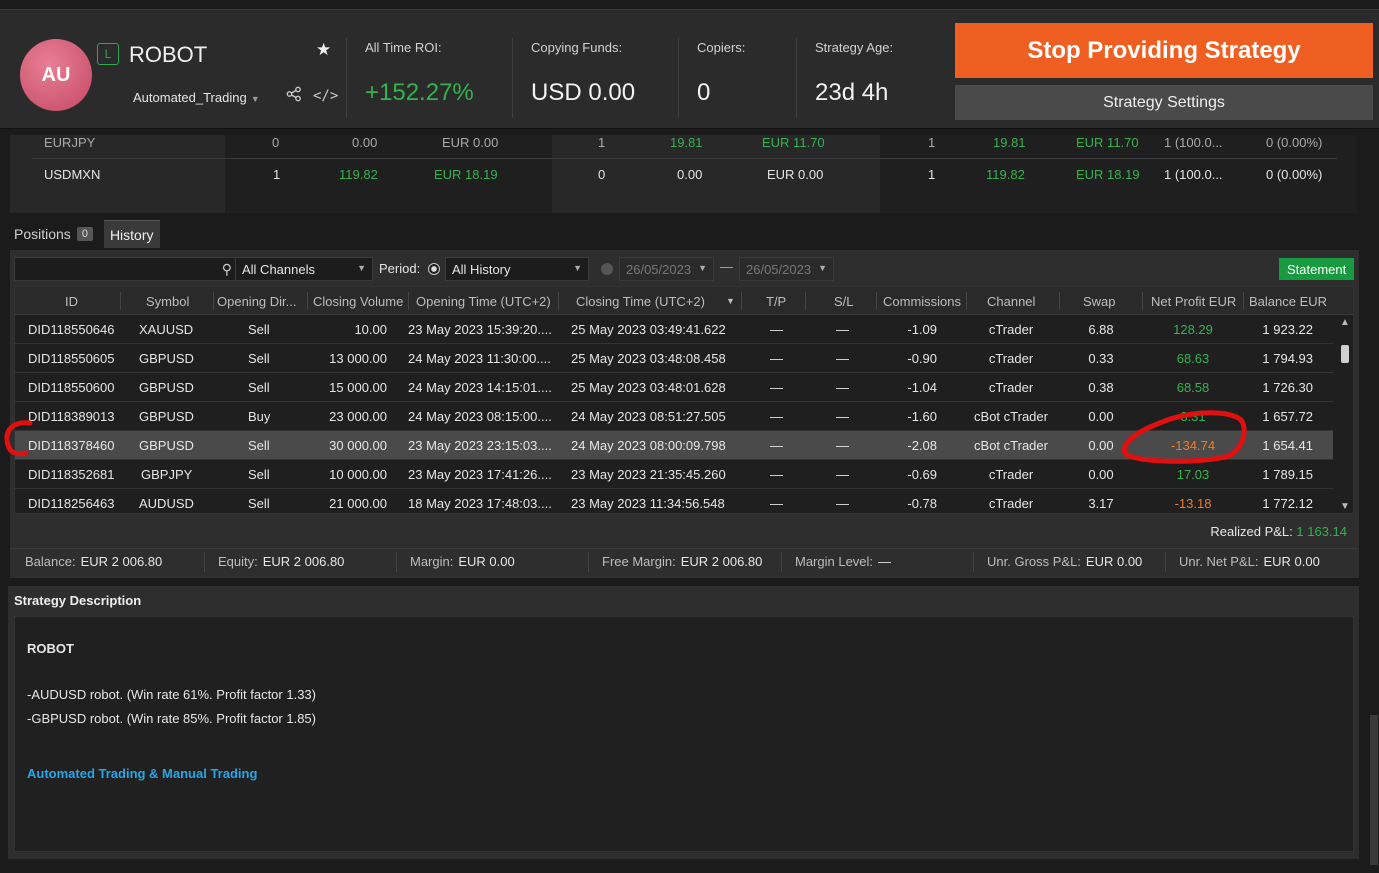 Image resolution: width=1379 pixels, height=873 pixels. I want to click on cell-commissions: -0.90, so click(922, 358).